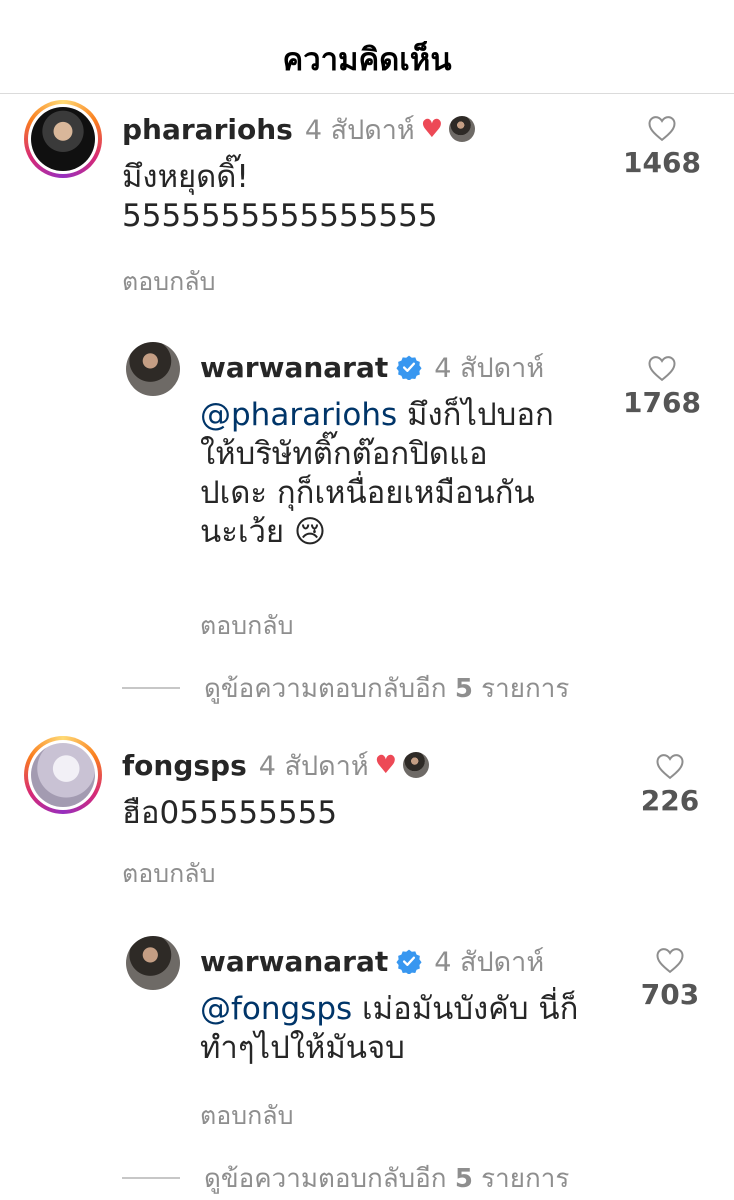  I want to click on like-button: 703, so click(670, 978).